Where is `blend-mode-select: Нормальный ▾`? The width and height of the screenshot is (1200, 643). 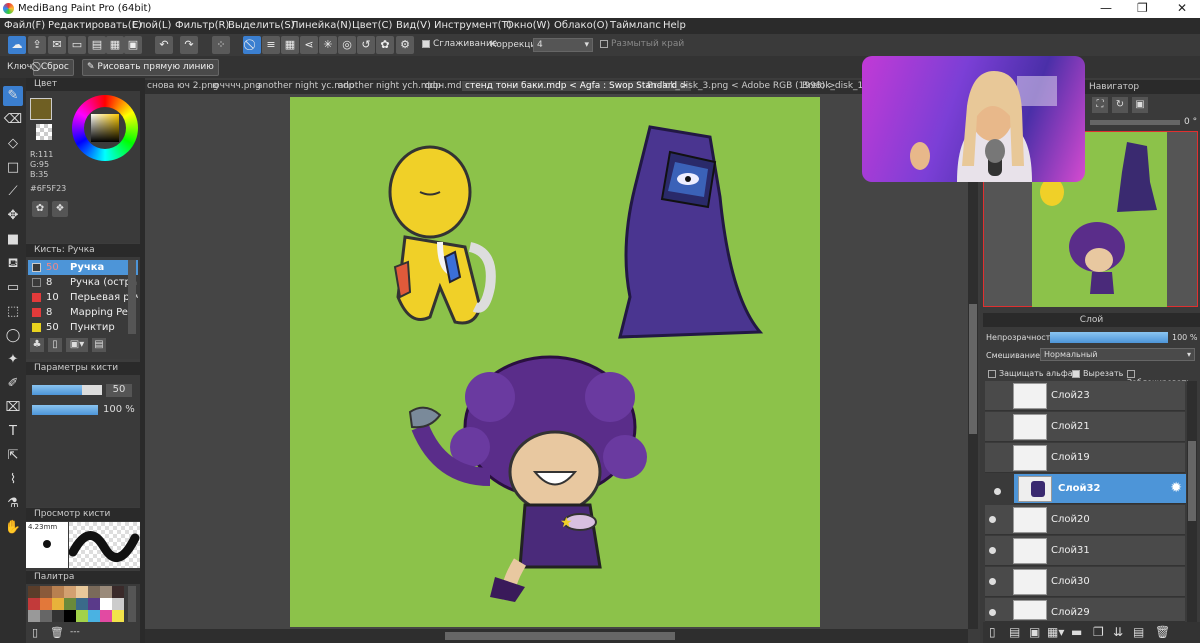 blend-mode-select: Нормальный ▾ is located at coordinates (1117, 354).